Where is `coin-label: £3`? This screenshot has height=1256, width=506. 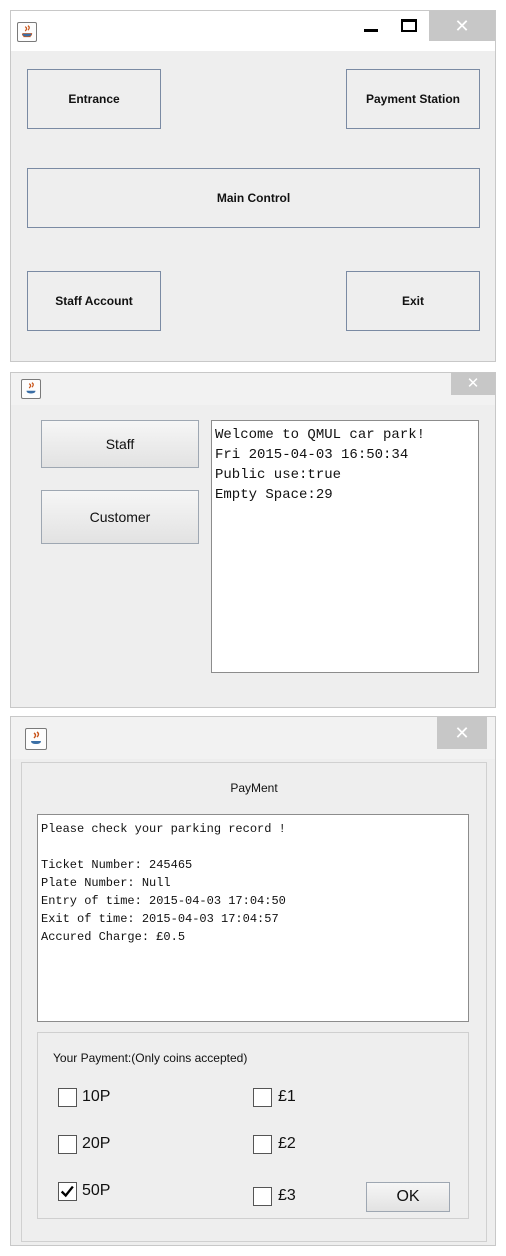 coin-label: £3 is located at coordinates (287, 1195).